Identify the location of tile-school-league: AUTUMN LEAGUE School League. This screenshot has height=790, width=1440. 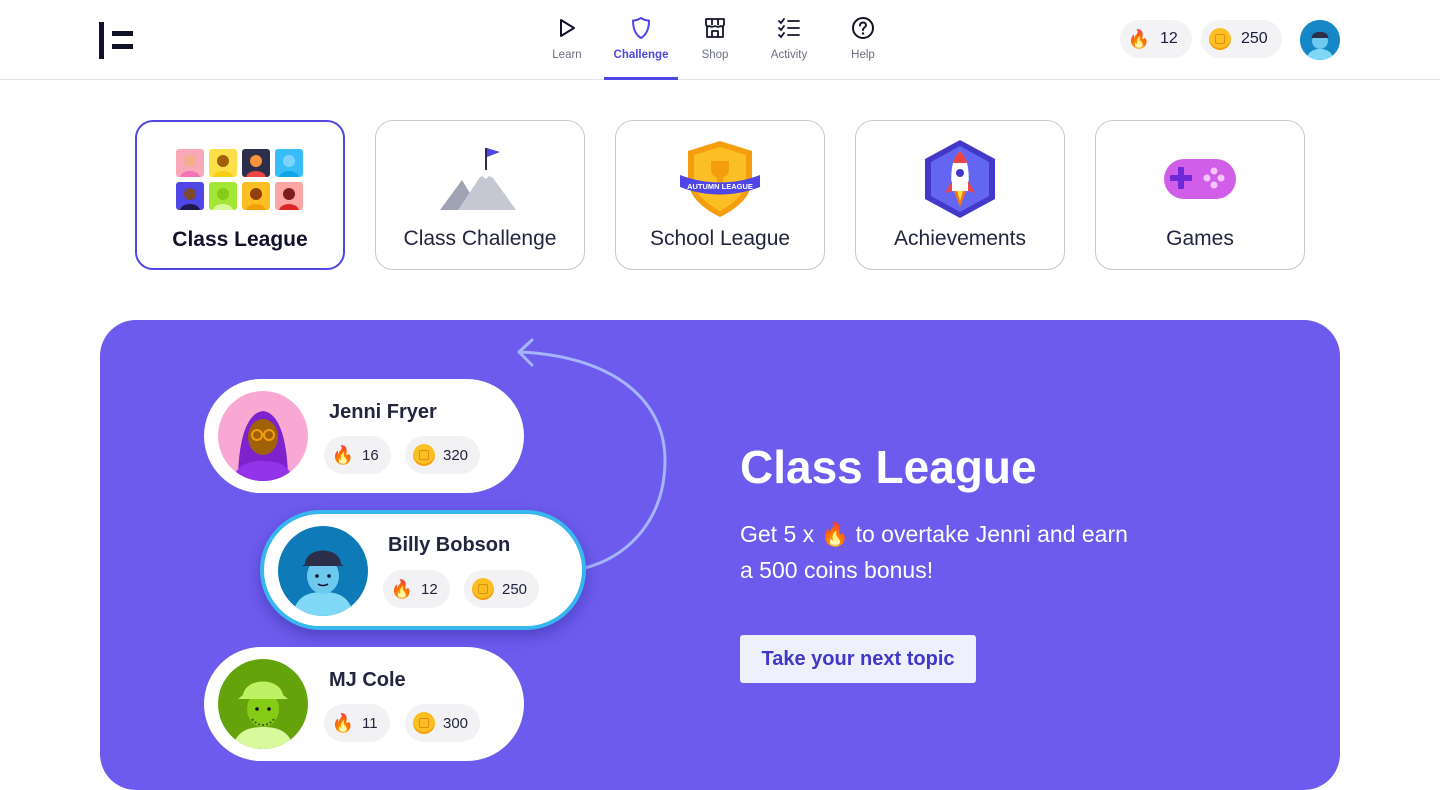
(720, 195).